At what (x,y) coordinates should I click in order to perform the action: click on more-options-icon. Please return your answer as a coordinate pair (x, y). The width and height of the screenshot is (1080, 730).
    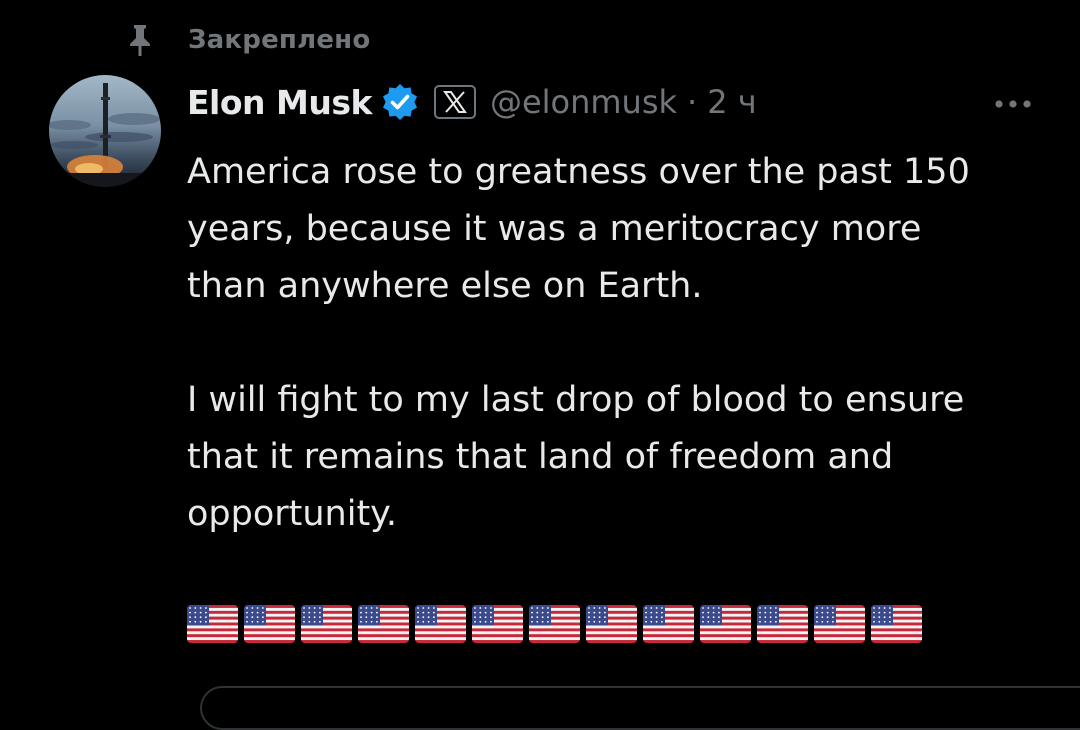
    Looking at the image, I should click on (1013, 104).